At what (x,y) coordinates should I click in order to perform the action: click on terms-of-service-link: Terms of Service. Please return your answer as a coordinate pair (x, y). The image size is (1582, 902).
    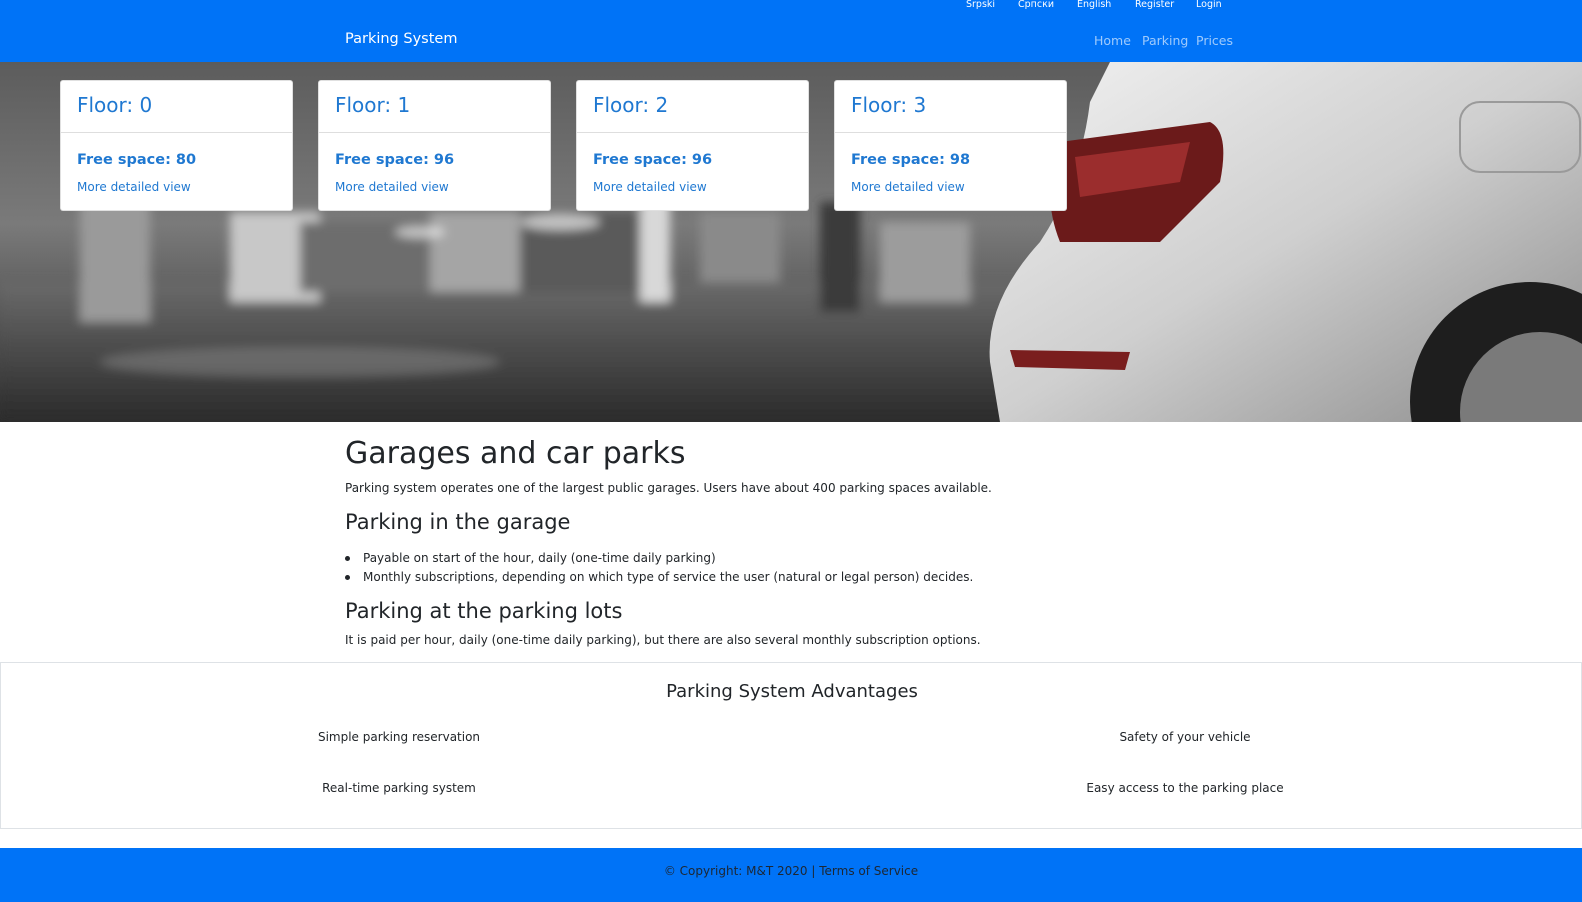
    Looking at the image, I should click on (868, 871).